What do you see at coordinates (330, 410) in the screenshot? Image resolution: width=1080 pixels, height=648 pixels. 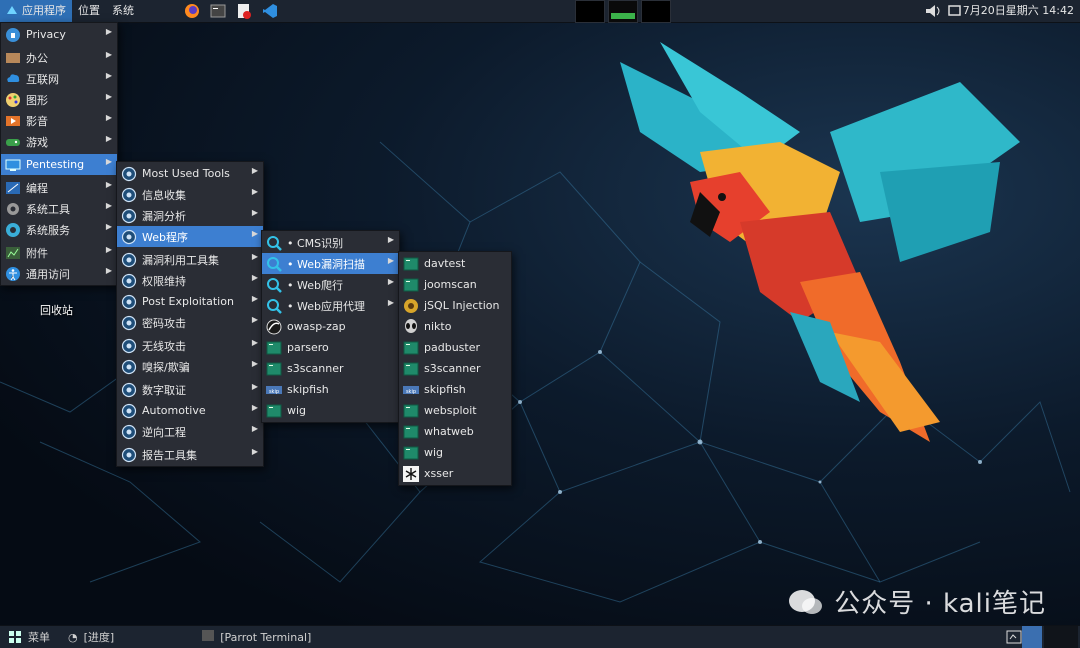 I see `menu3-item: wig` at bounding box center [330, 410].